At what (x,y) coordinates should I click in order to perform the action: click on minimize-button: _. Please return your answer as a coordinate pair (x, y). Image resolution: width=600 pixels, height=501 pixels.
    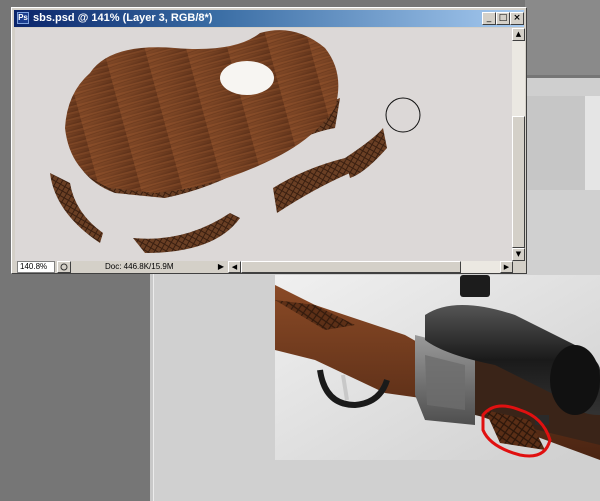
    Looking at the image, I should click on (489, 18).